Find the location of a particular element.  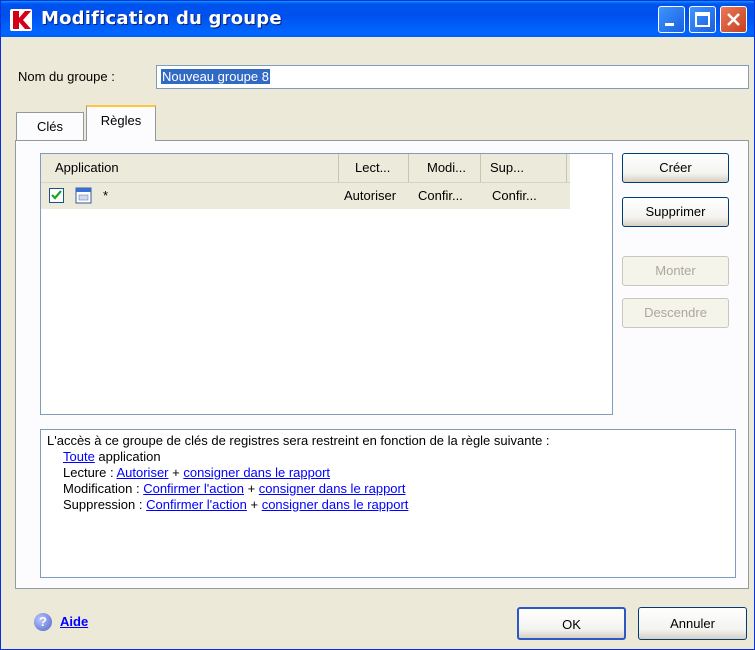

read-action-link: Autoriser is located at coordinates (142, 472).